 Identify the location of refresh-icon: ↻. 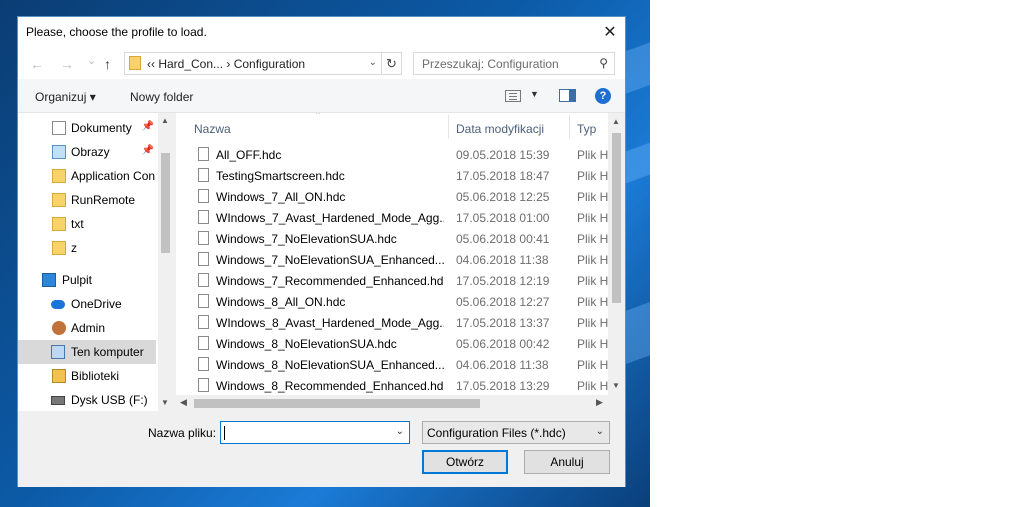
(391, 63).